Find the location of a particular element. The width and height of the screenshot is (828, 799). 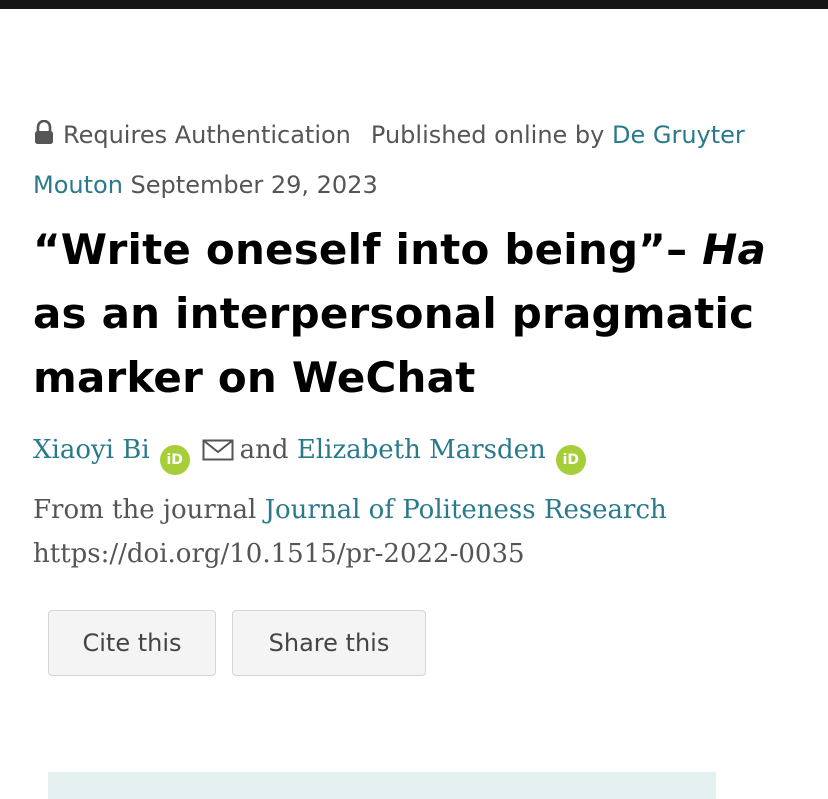

mail-icon is located at coordinates (218, 453).